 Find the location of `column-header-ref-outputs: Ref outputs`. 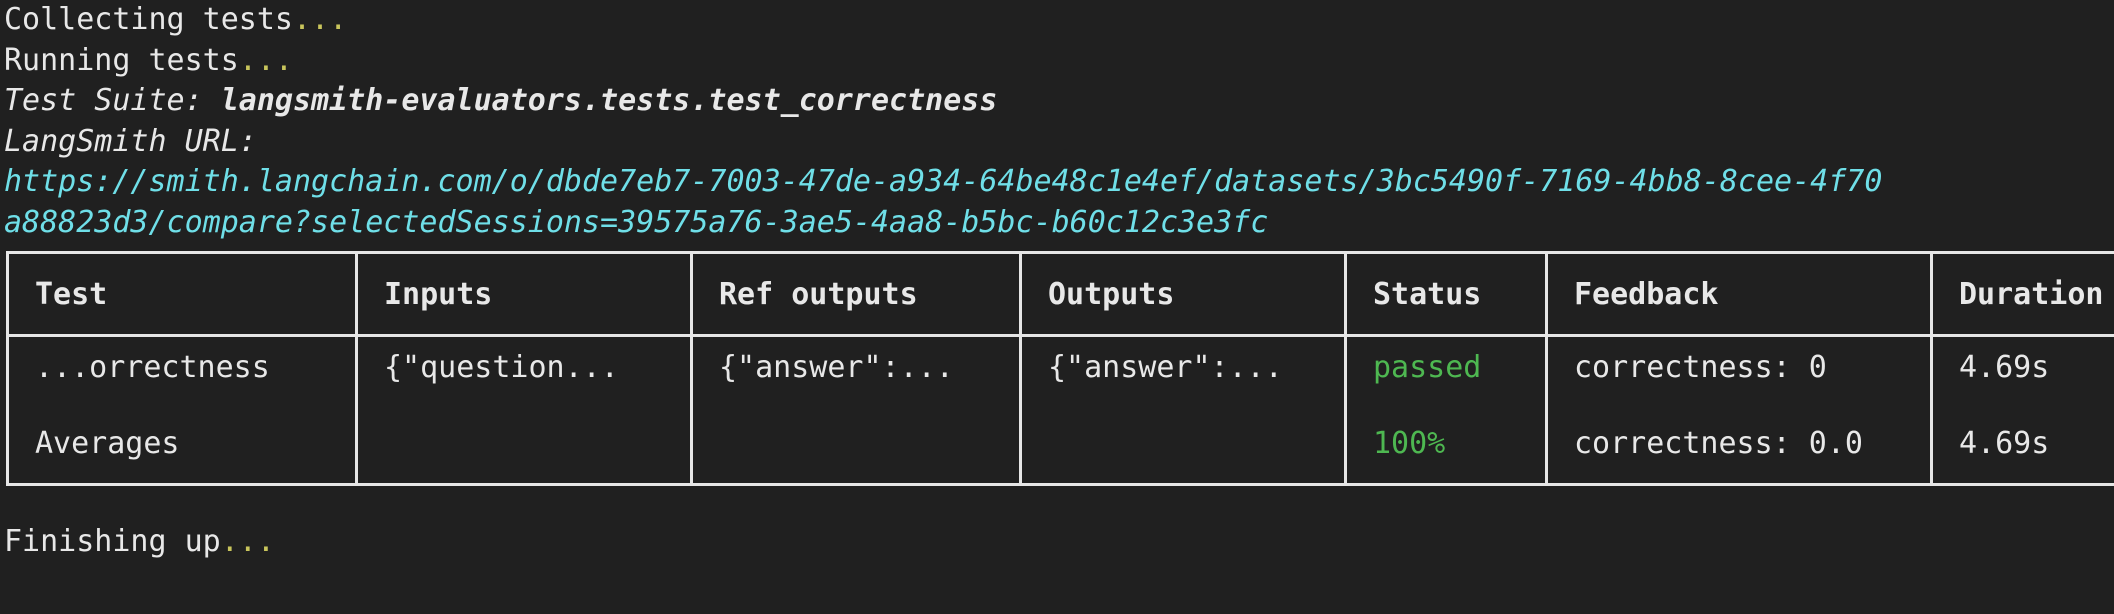

column-header-ref-outputs: Ref outputs is located at coordinates (856, 294).